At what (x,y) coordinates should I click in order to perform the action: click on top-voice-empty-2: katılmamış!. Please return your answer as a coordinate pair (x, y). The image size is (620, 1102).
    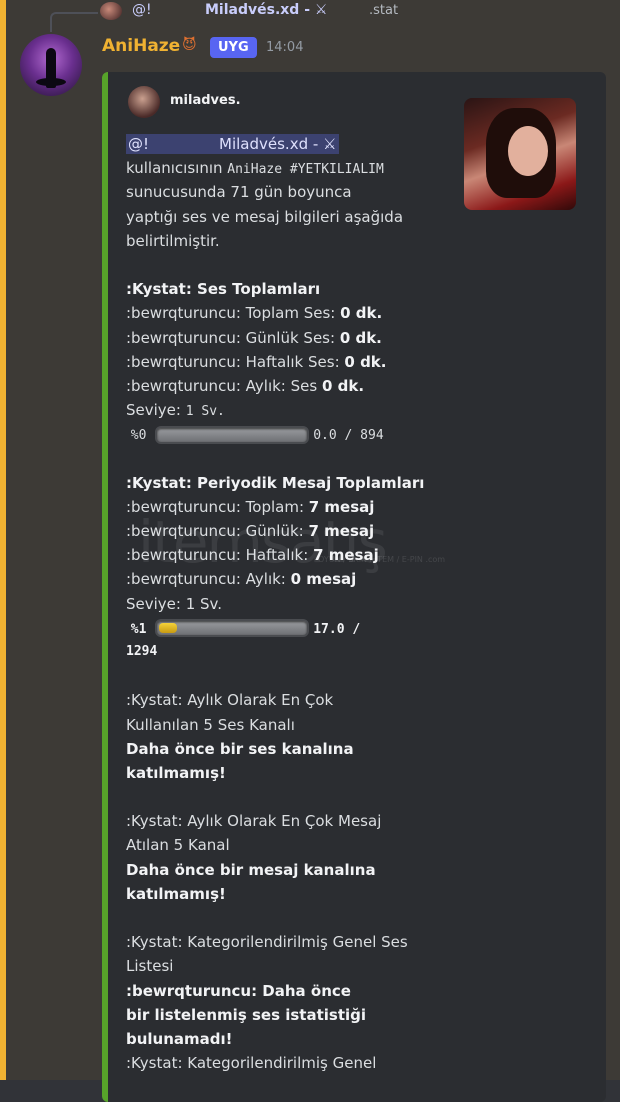
    Looking at the image, I should click on (176, 772).